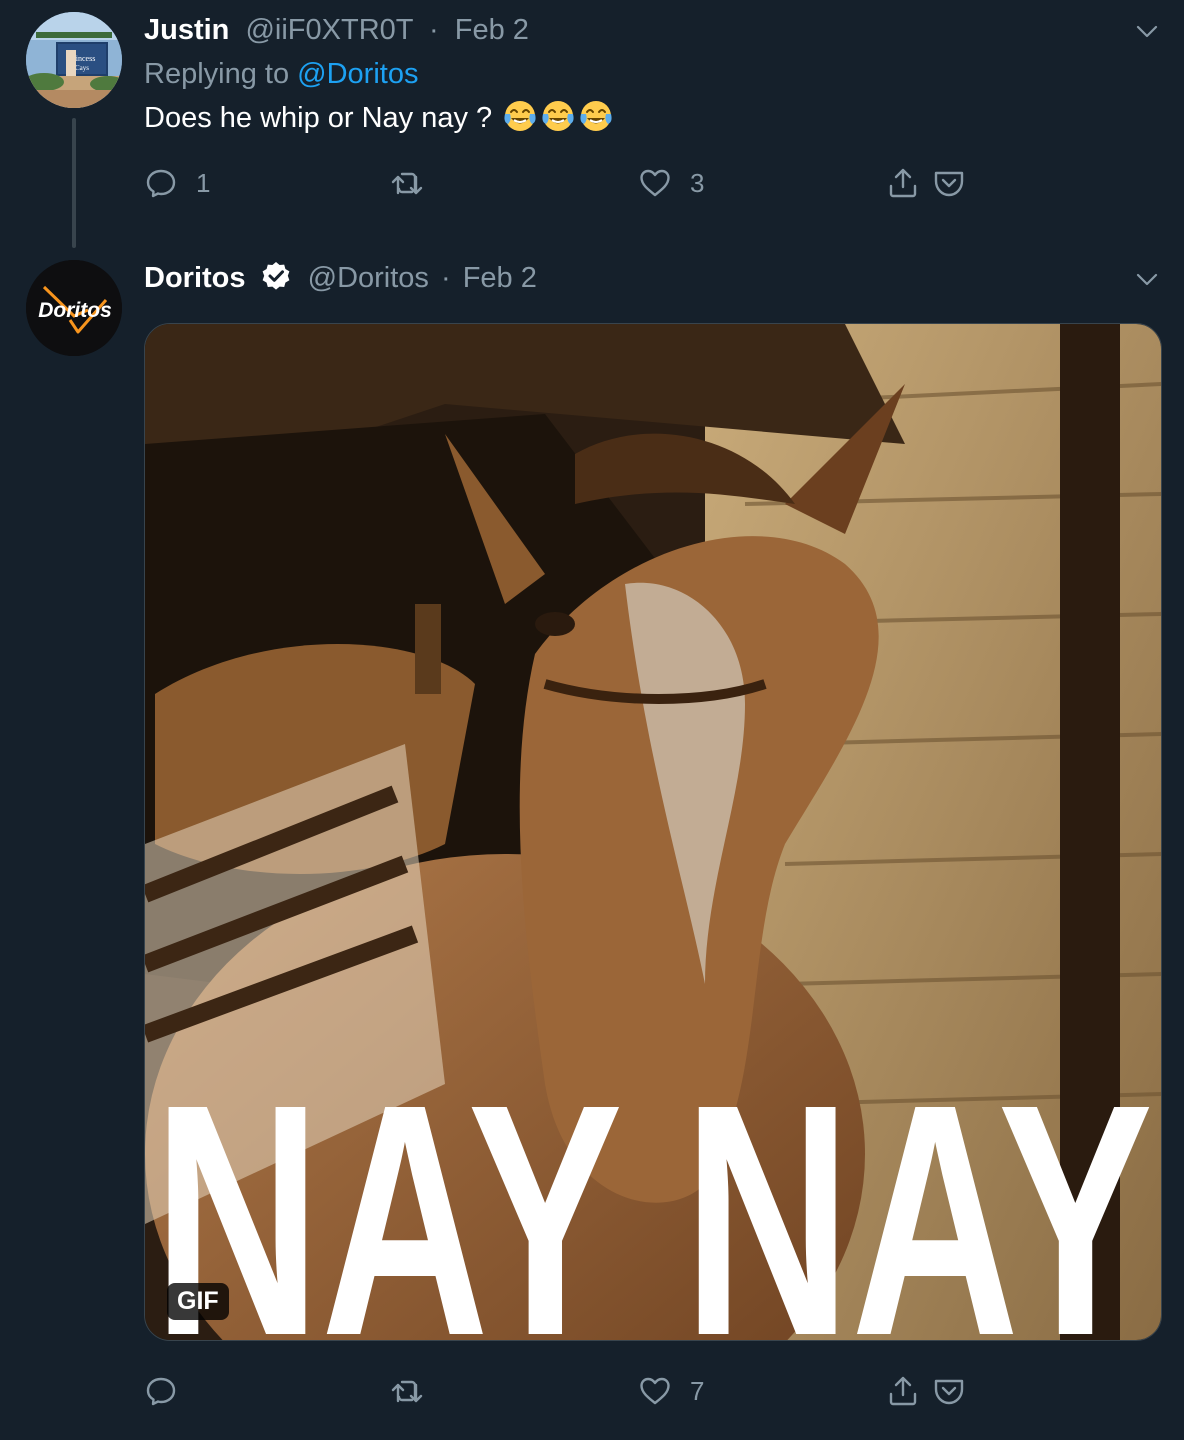  I want to click on like-button: 7, so click(671, 1391).